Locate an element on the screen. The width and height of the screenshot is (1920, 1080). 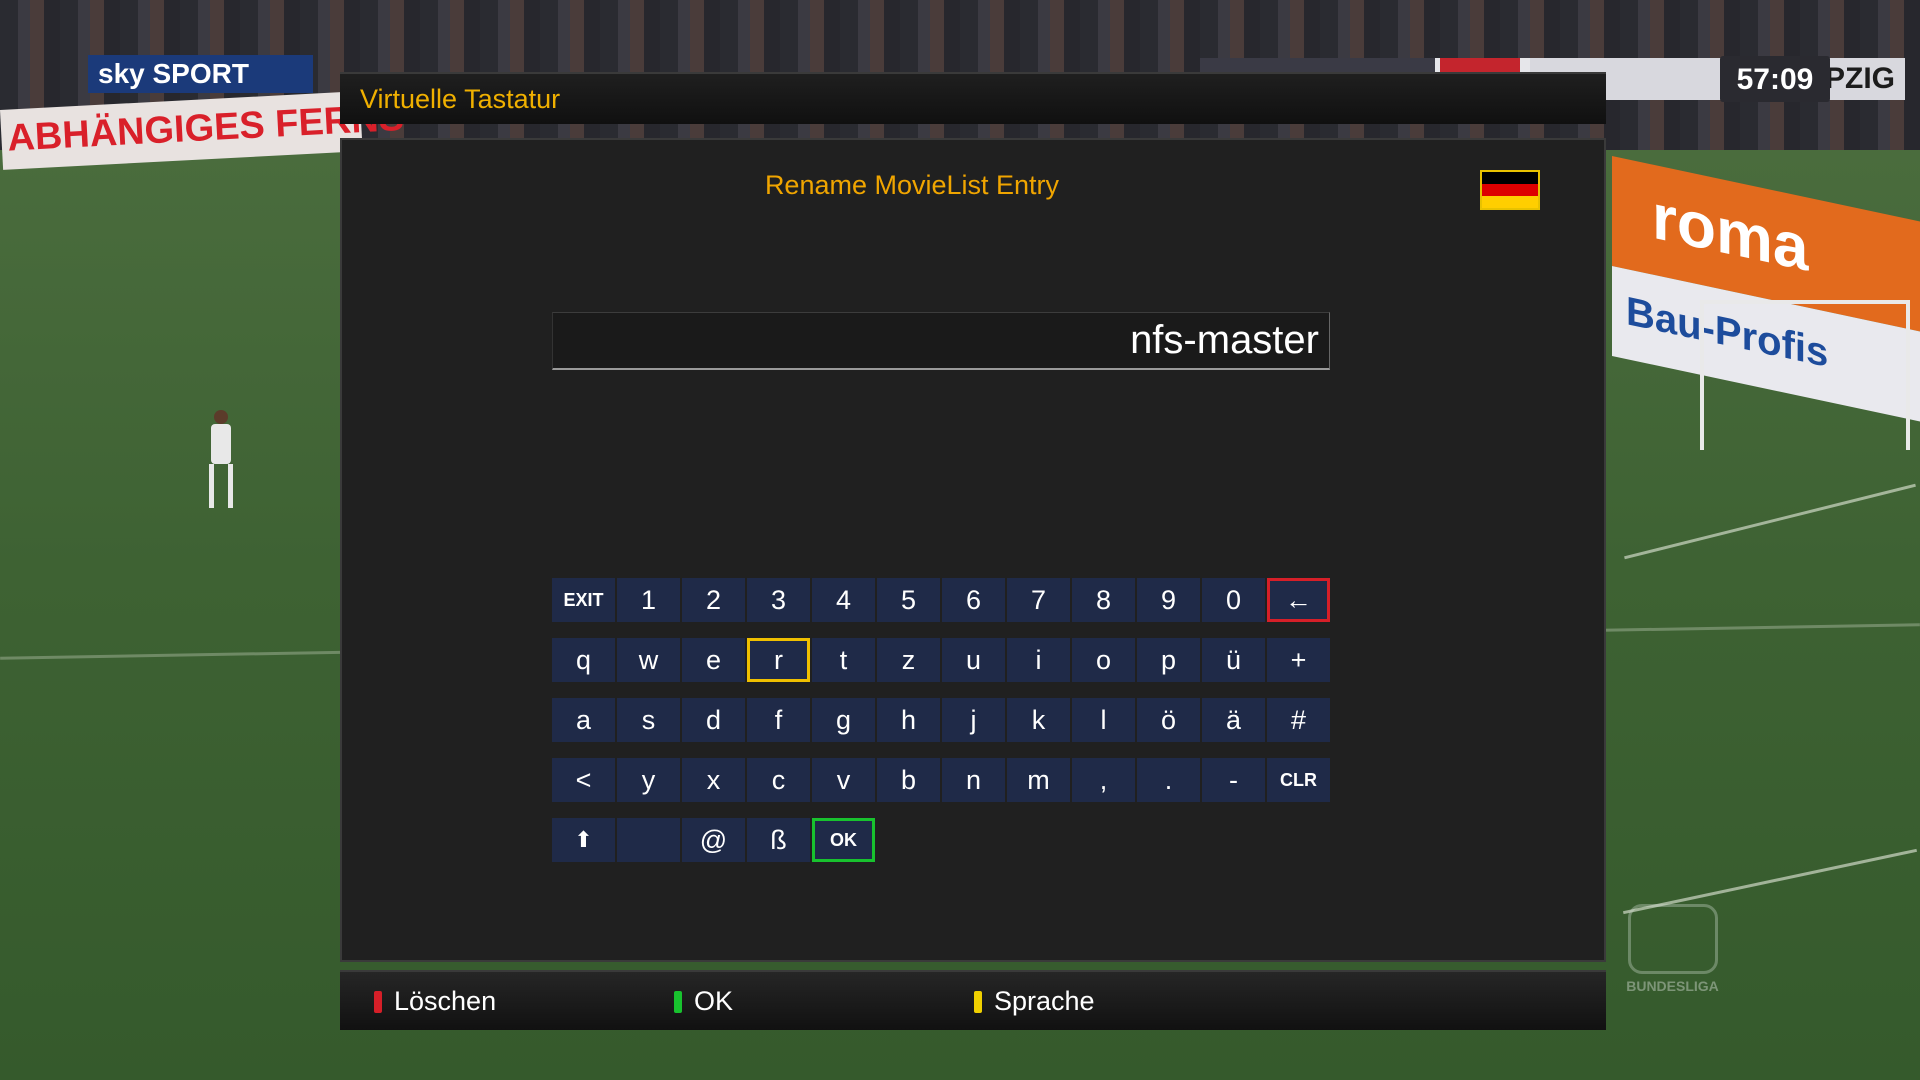
player-head is located at coordinates (221, 417).